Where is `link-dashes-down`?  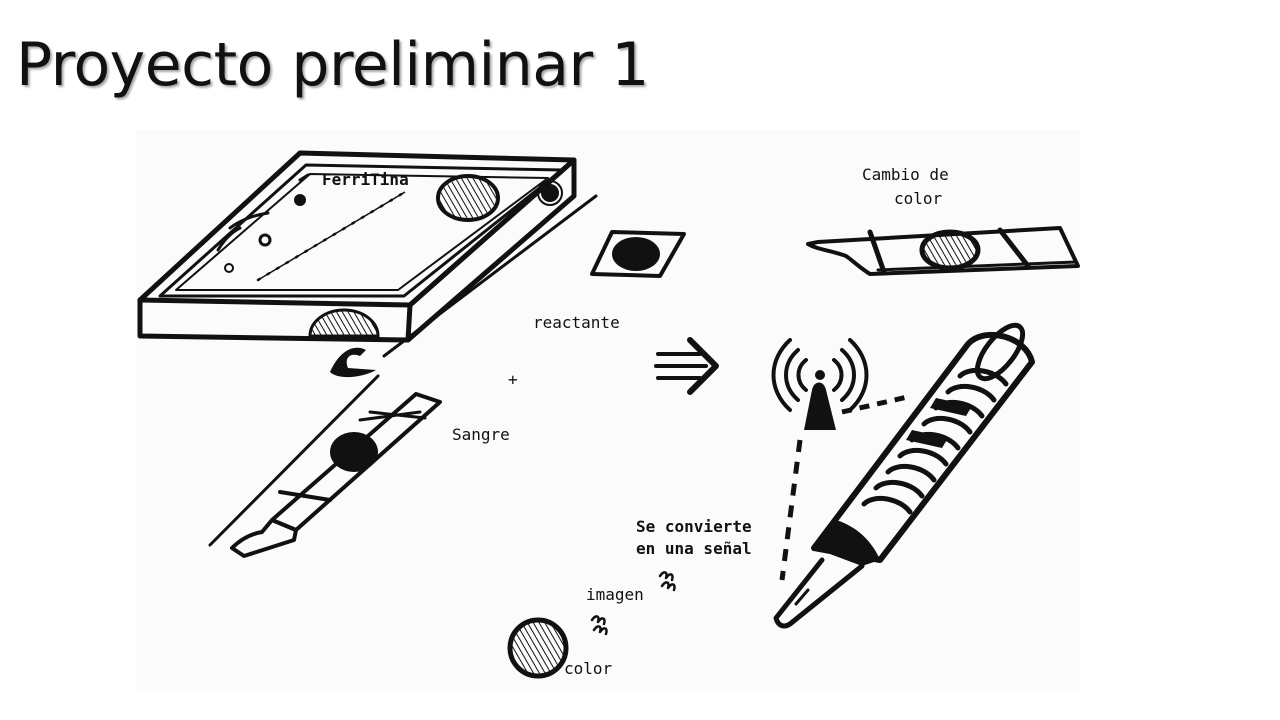
link-dashes-down is located at coordinates (791, 510).